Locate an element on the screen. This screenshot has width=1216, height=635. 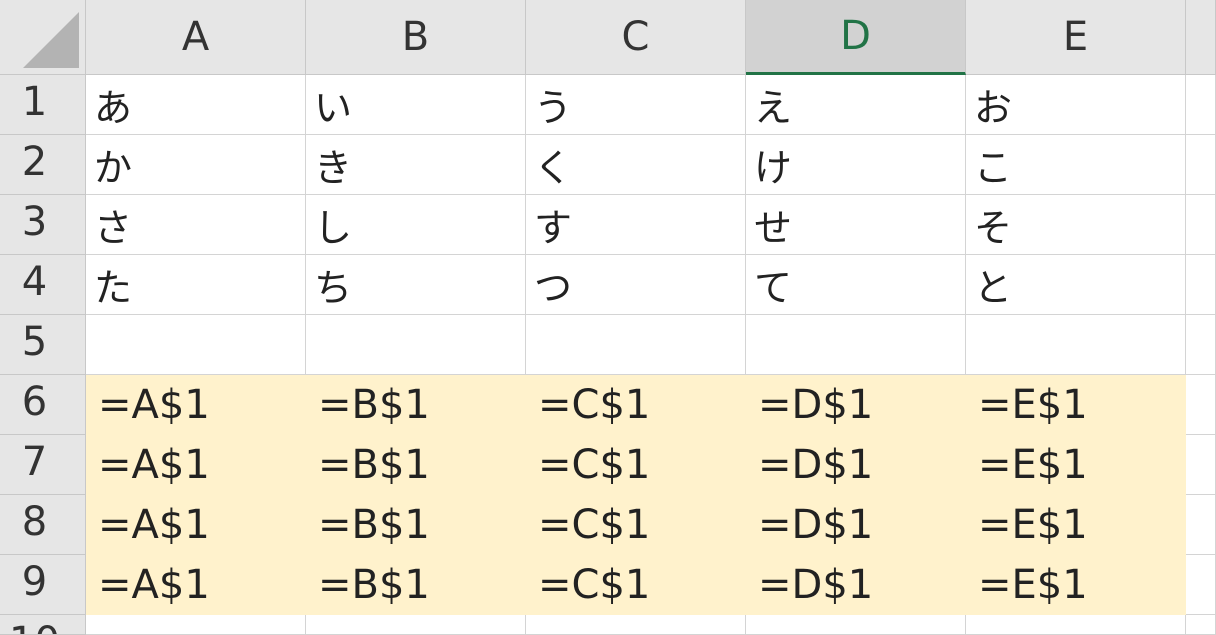
row-header-7: 7 is located at coordinates (43, 465).